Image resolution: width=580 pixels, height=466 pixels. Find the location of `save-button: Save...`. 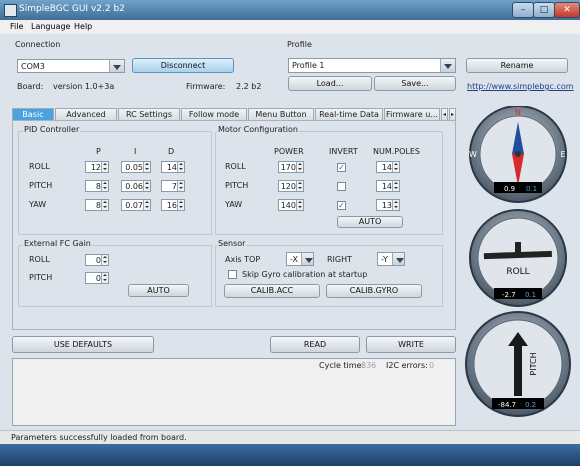

save-button: Save... is located at coordinates (415, 83).